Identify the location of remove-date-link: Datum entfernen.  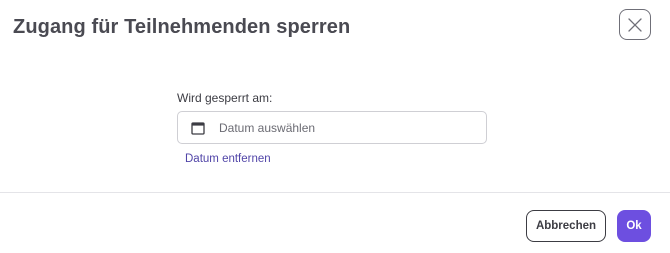
(228, 159).